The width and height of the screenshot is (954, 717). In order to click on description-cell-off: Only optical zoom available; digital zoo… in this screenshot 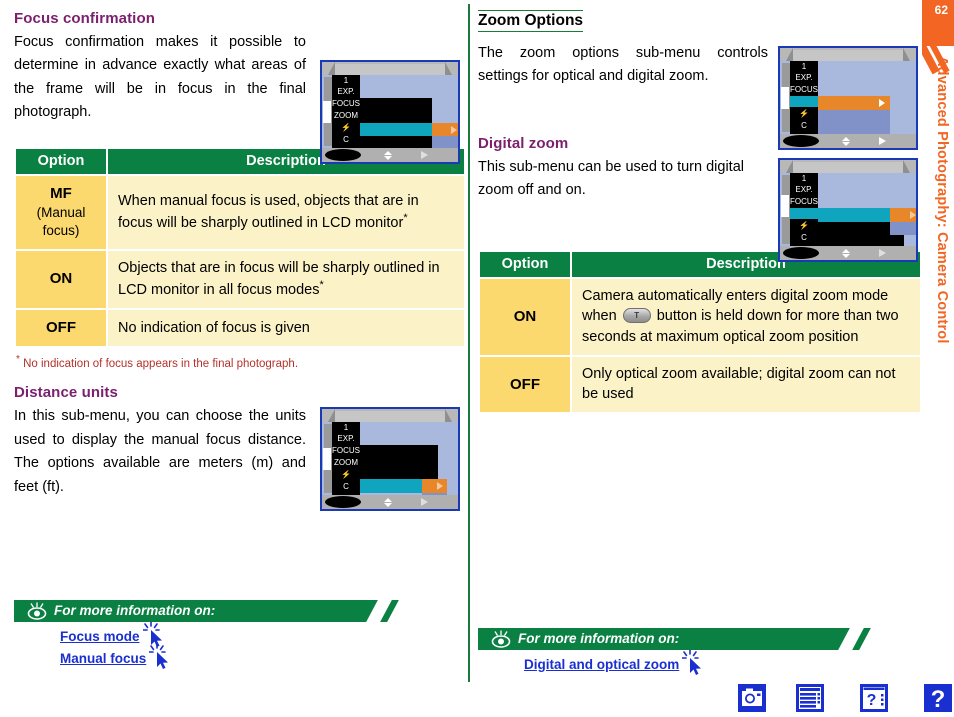, I will do `click(746, 384)`.